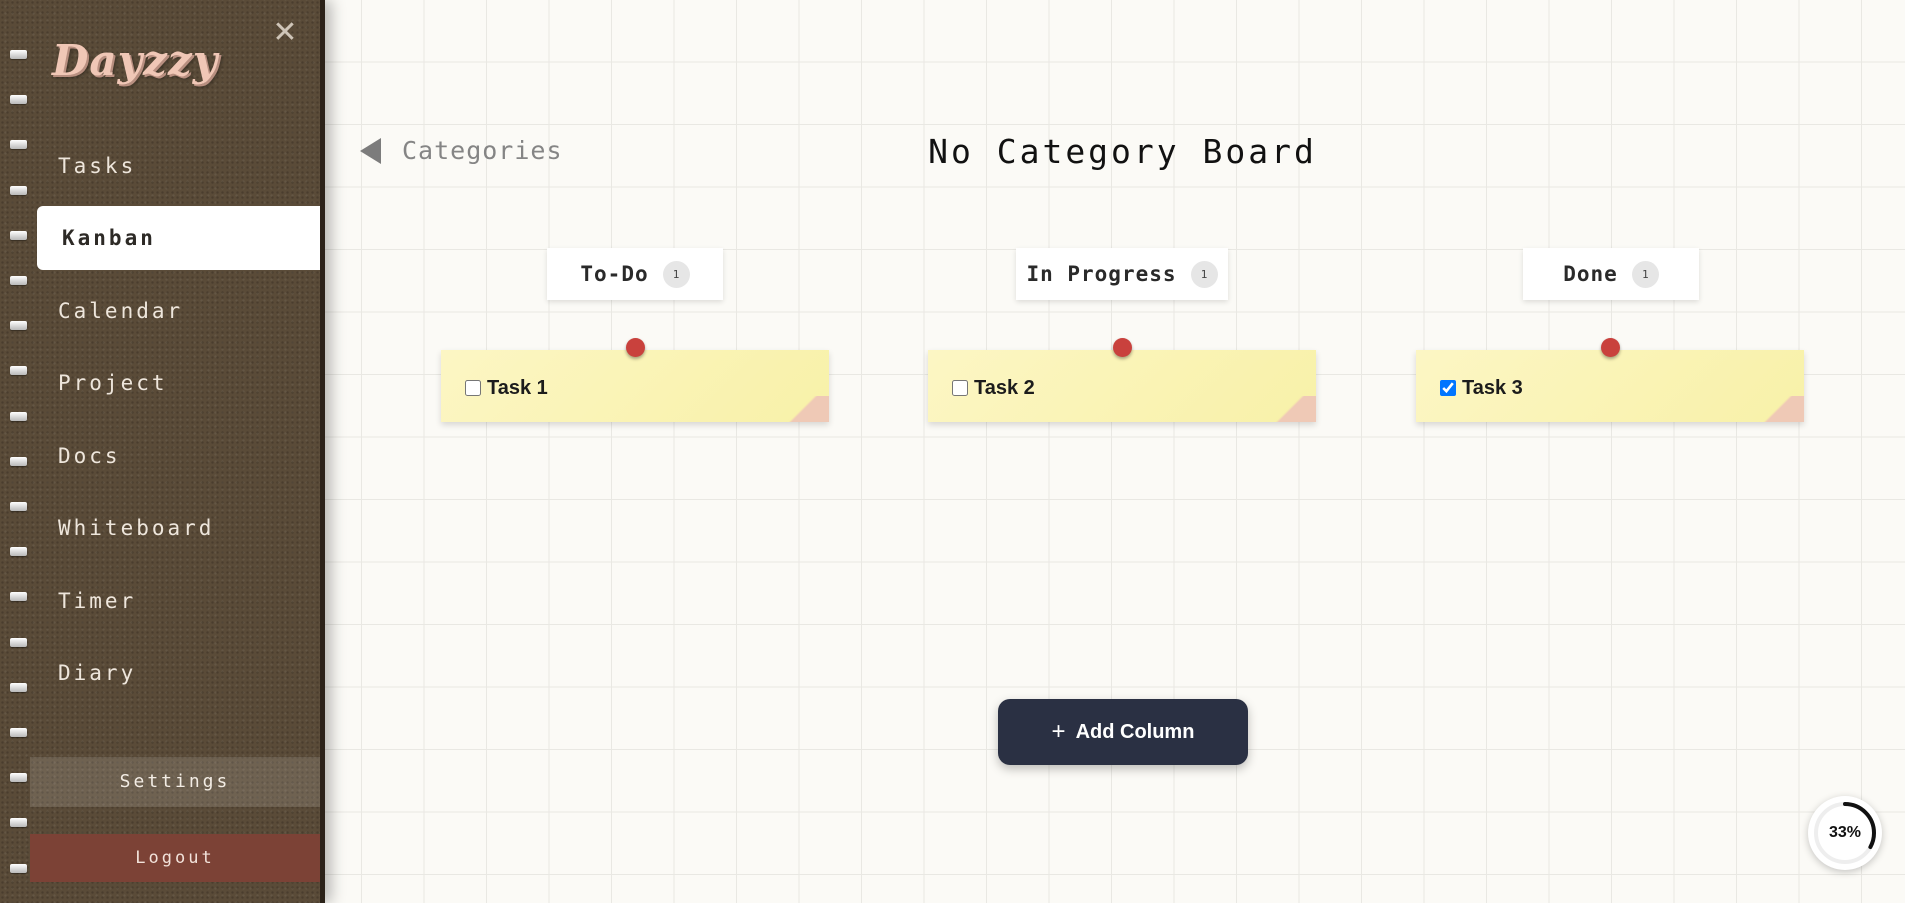 The height and width of the screenshot is (903, 1905). I want to click on add-column-button: + Add Column, so click(1123, 732).